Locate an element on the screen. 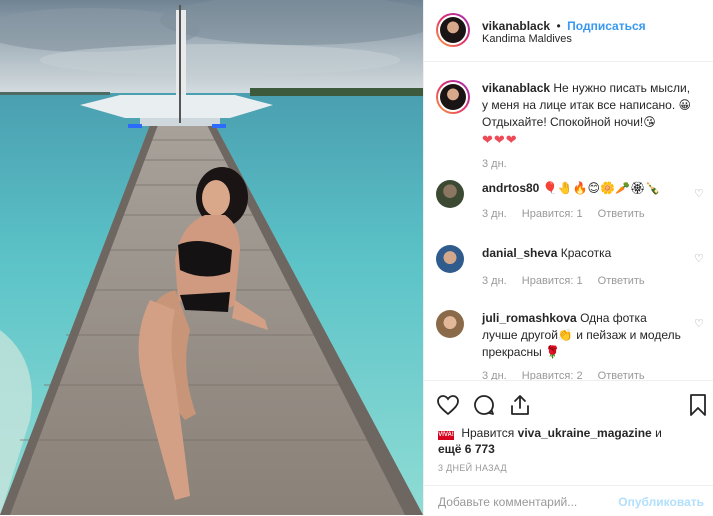 The width and height of the screenshot is (713, 516). comment-username: danial_sheva is located at coordinates (519, 253).